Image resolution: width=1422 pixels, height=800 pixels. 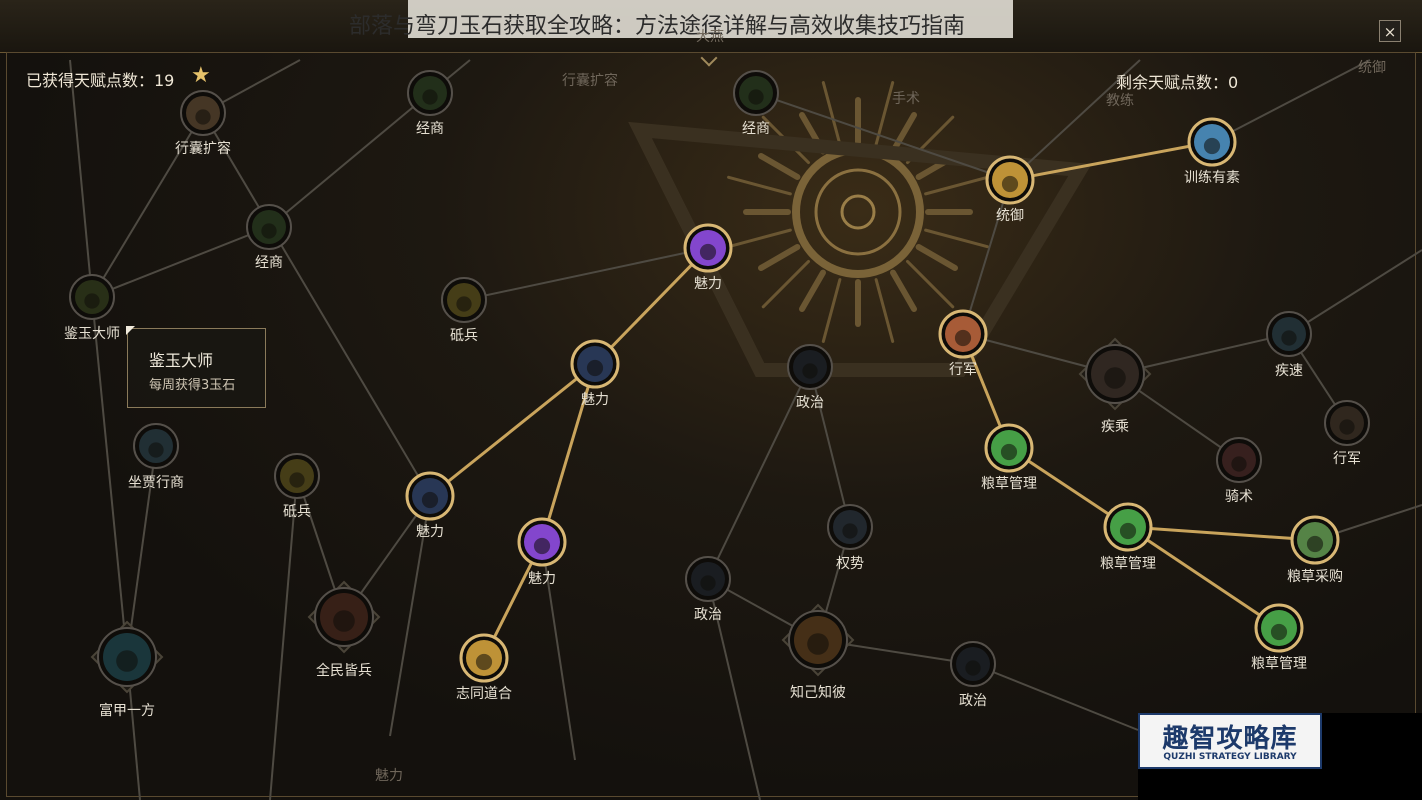 What do you see at coordinates (203, 149) in the screenshot?
I see `node-label: 行囊扩容` at bounding box center [203, 149].